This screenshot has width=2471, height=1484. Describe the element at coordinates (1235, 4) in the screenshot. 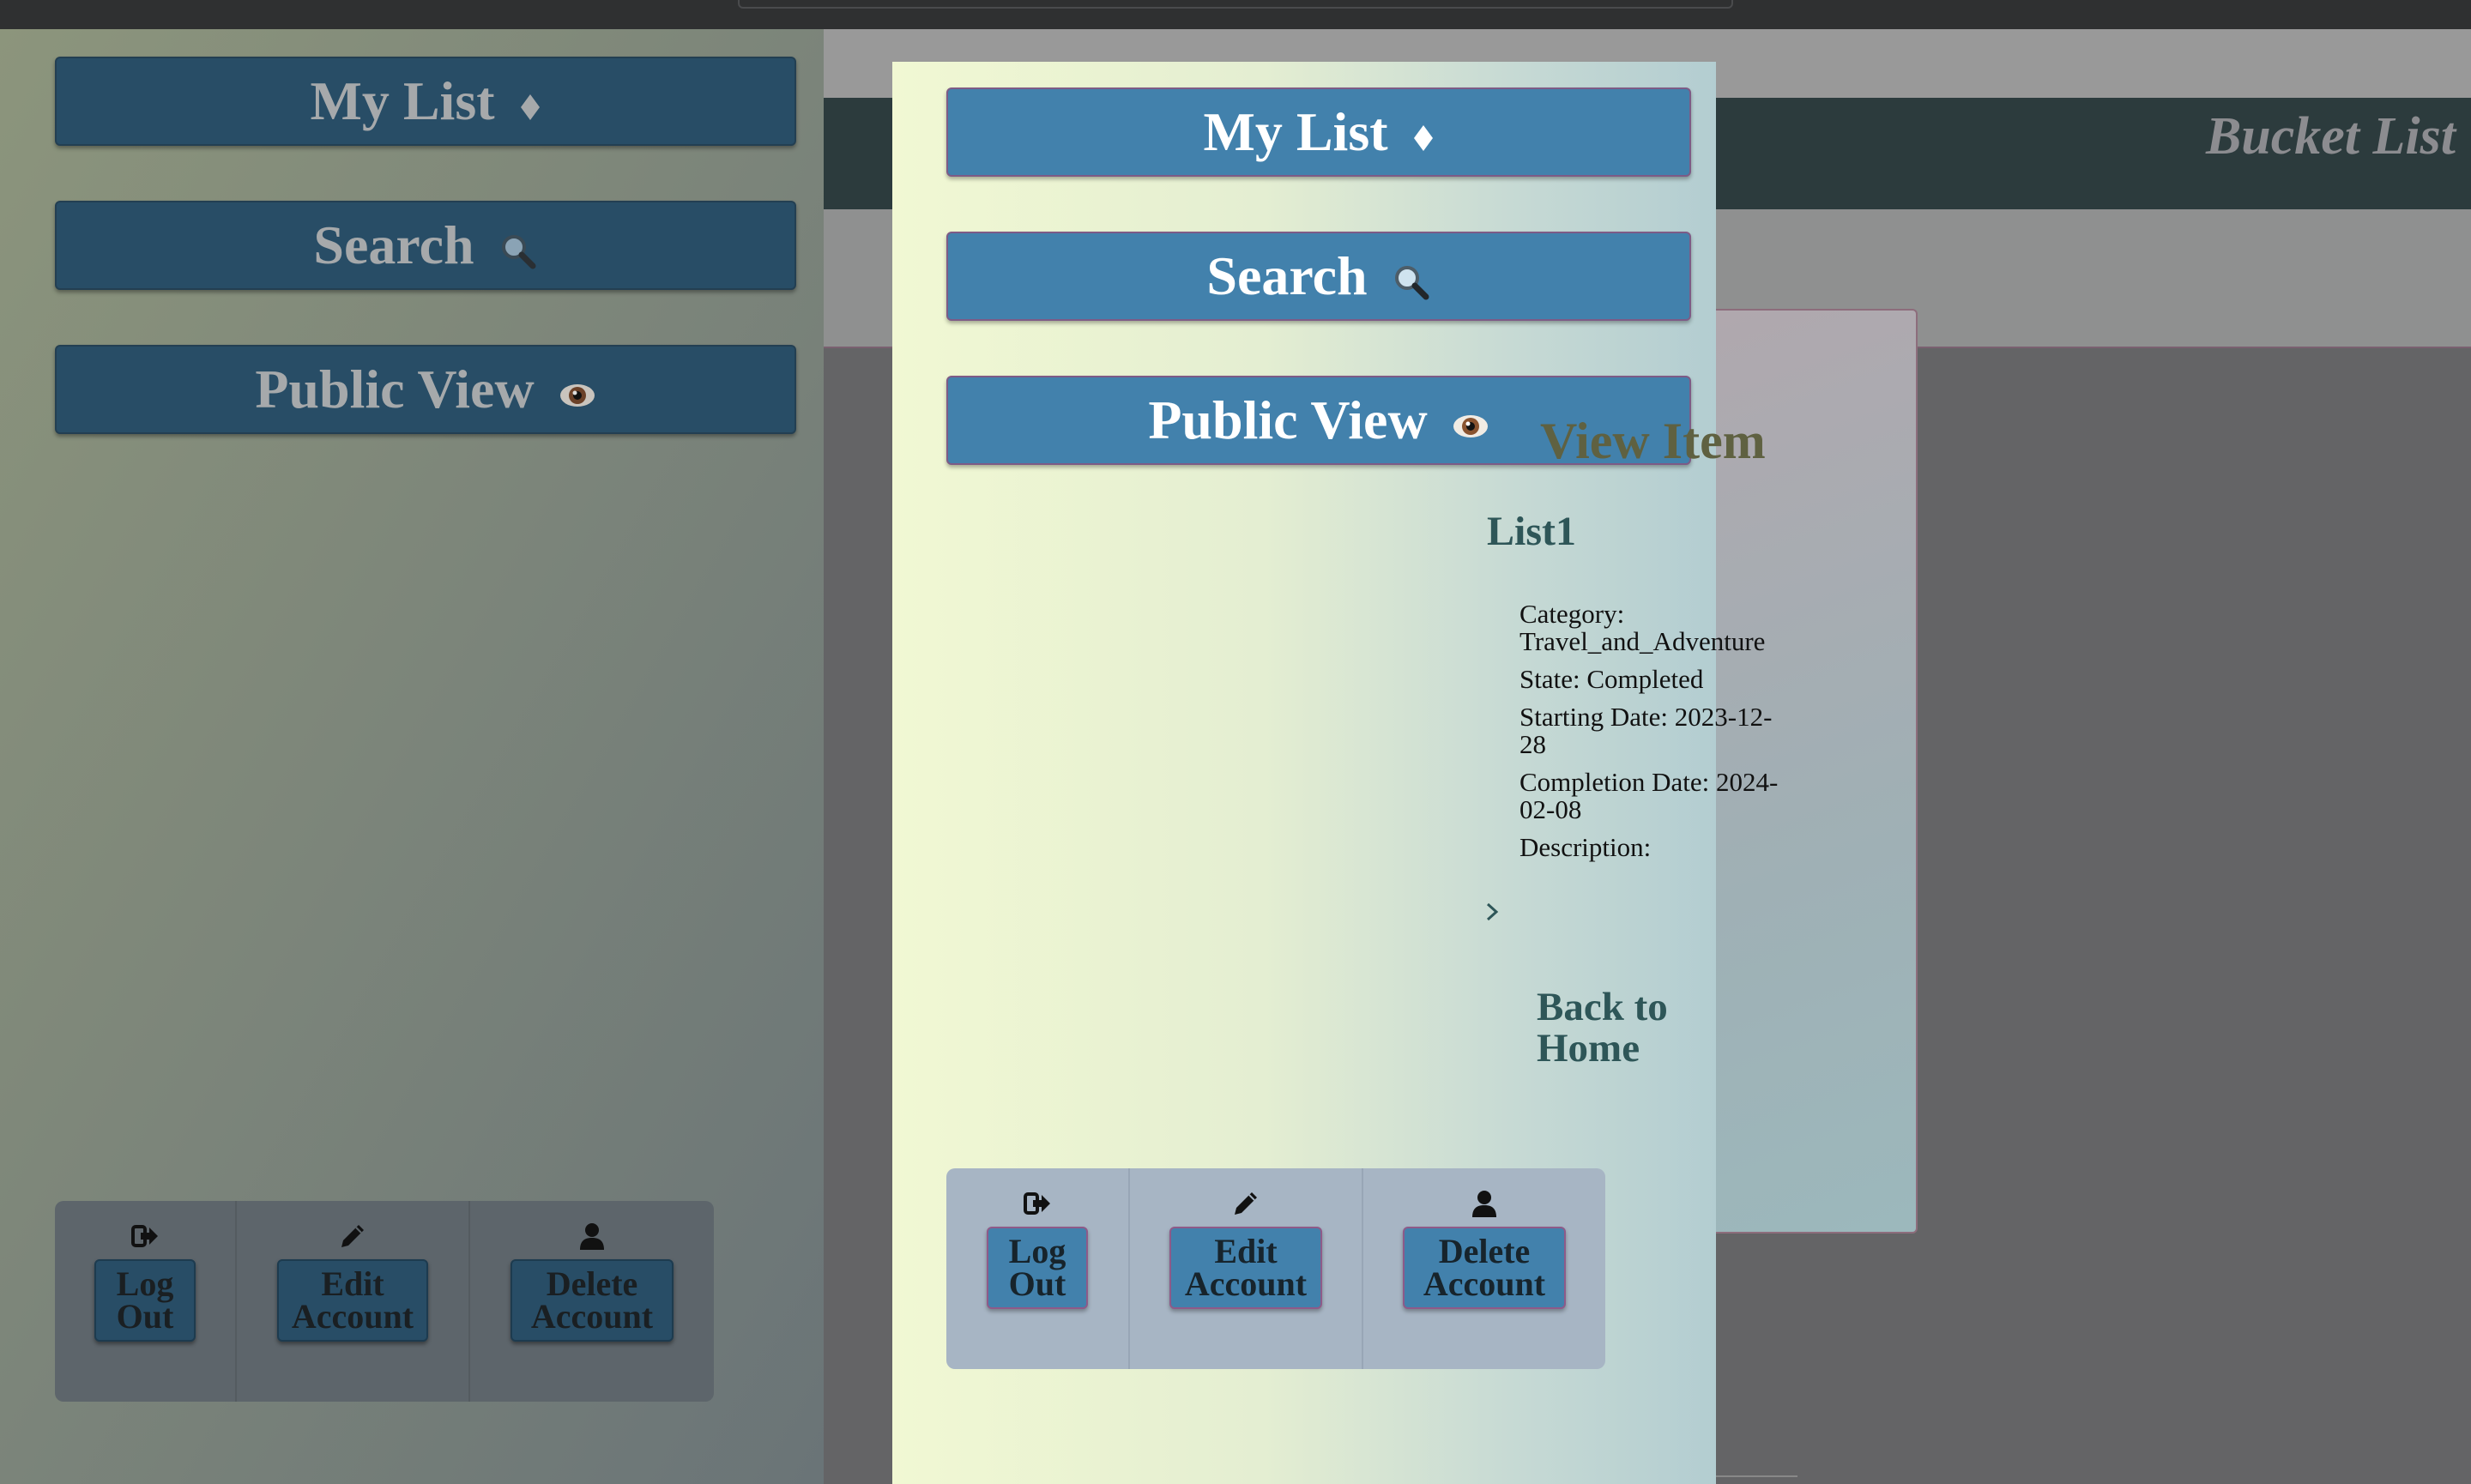

I see `address-bar` at that location.